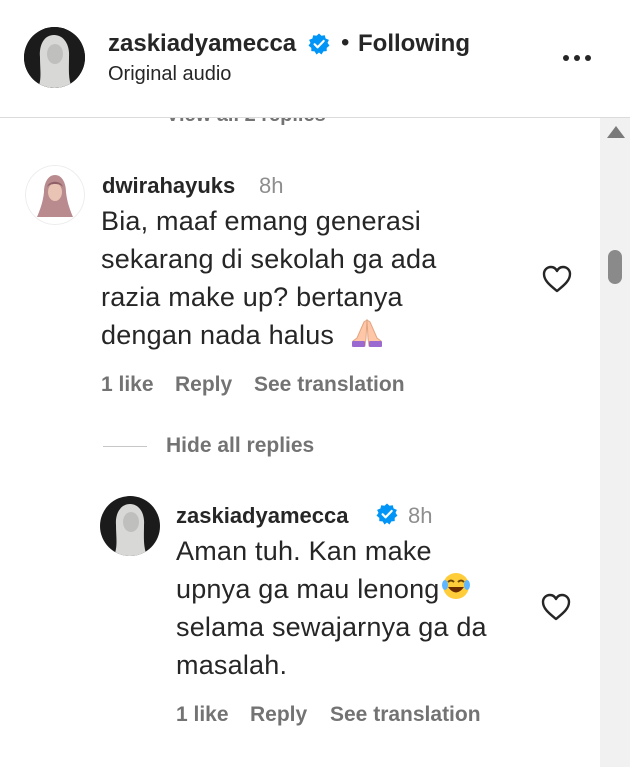 The image size is (630, 767). Describe the element at coordinates (218, 335) in the screenshot. I see `comment-line: dengan nada halus` at that location.